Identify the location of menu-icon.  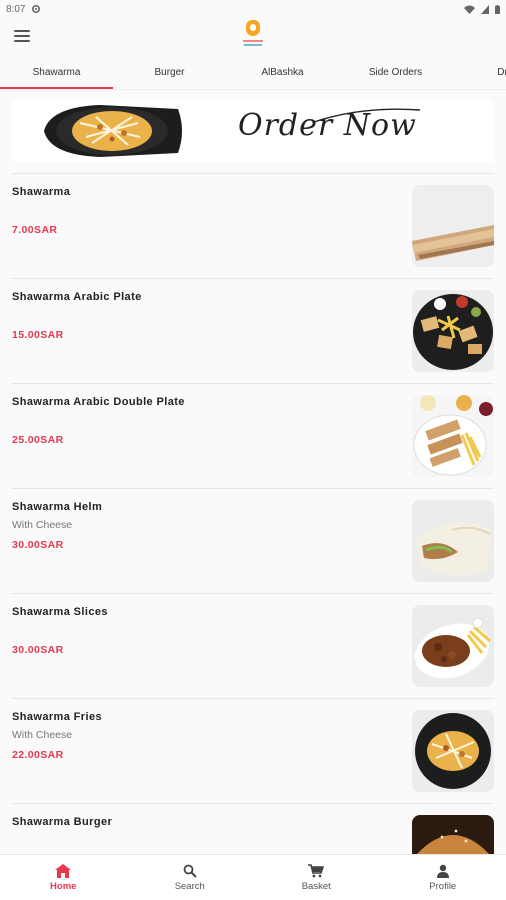
(22, 37).